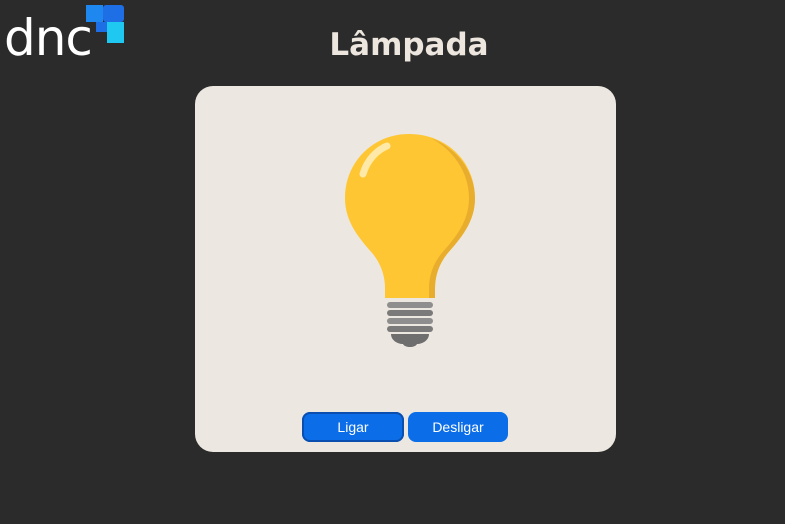 The height and width of the screenshot is (524, 785). I want to click on lamp-controls: Ligar Desligar, so click(405, 427).